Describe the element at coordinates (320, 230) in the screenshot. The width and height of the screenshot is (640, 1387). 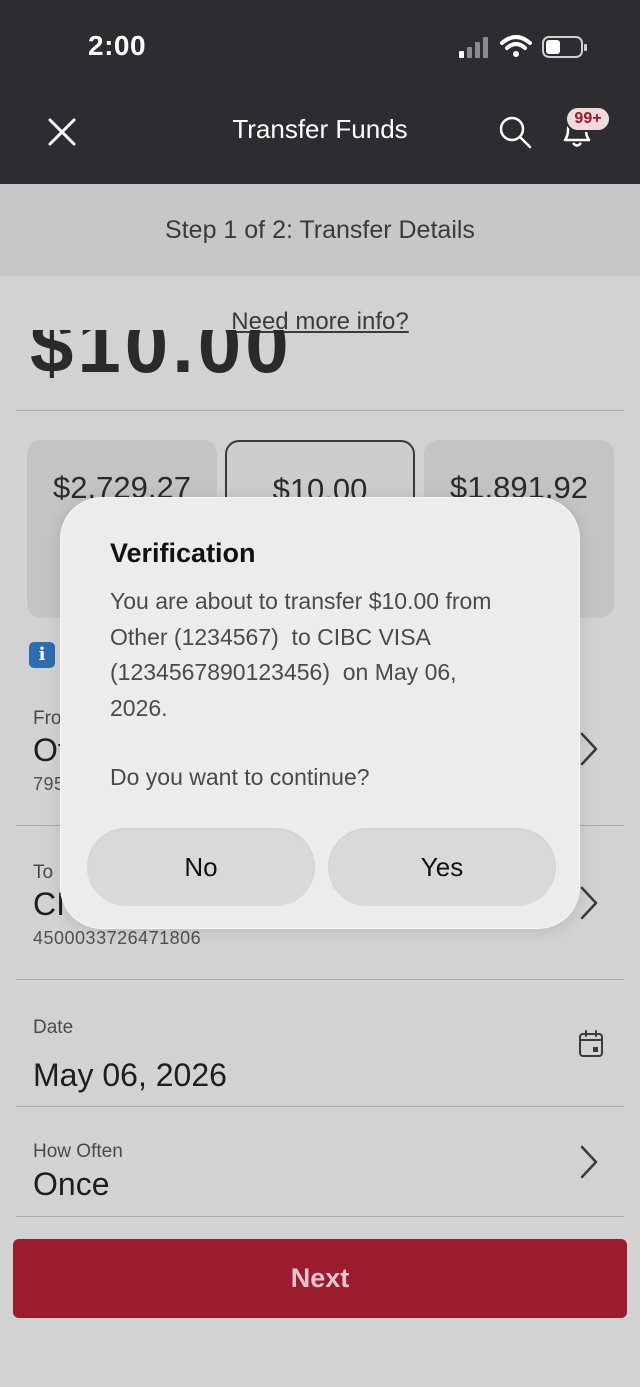
I see `step-indicator: Step 1 of 2: Transfer Details` at that location.